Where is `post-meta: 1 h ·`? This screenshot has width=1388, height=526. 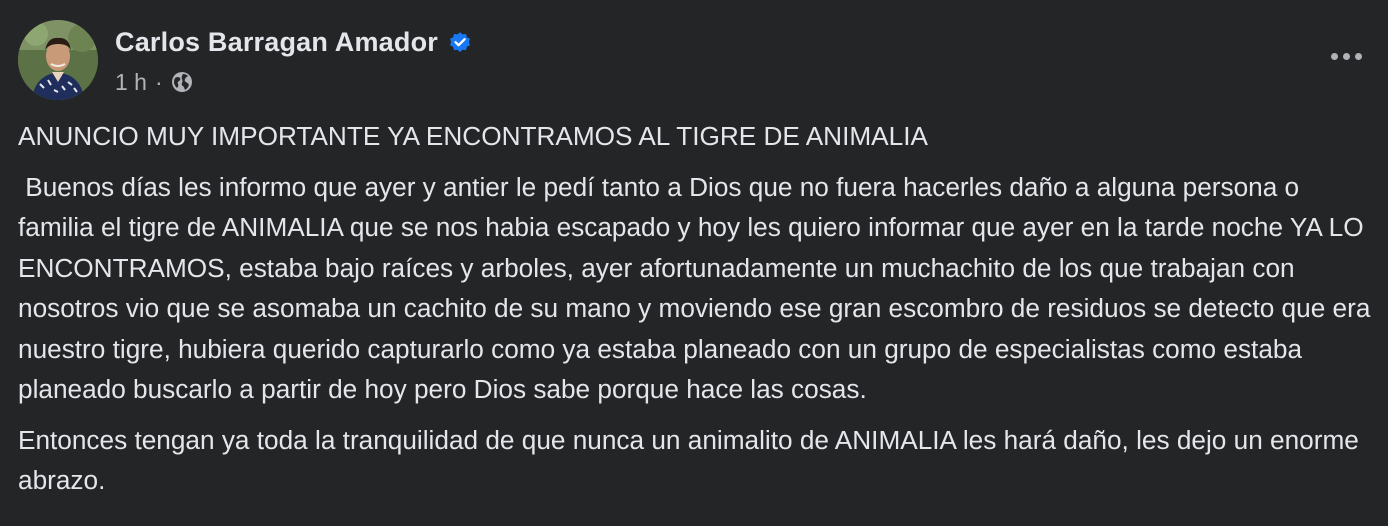 post-meta: 1 h · is located at coordinates (154, 82).